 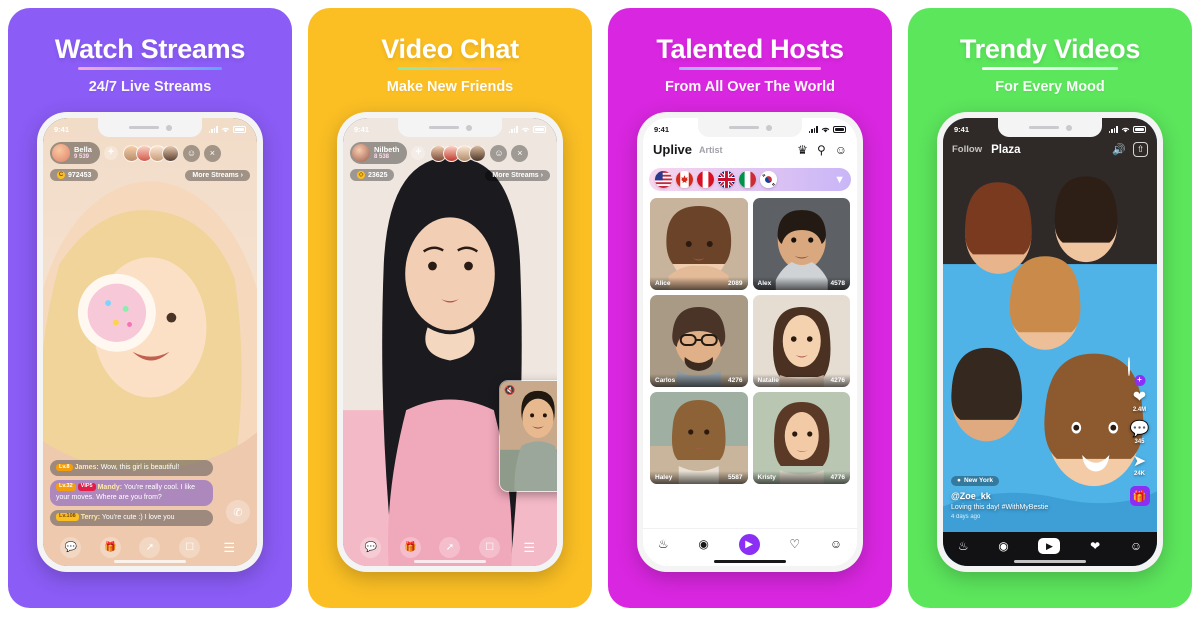 I want to click on tab-follow: Follow, so click(x=967, y=149).